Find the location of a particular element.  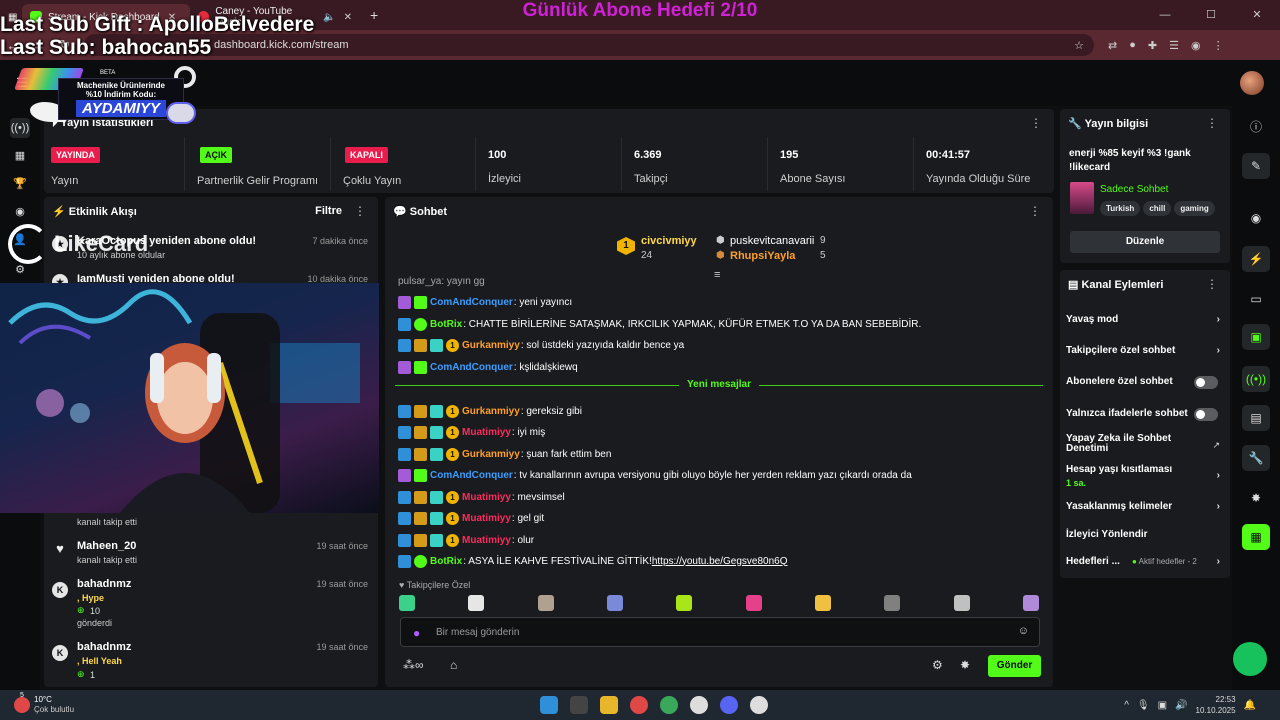

badge-icon is located at coordinates (404, 302).